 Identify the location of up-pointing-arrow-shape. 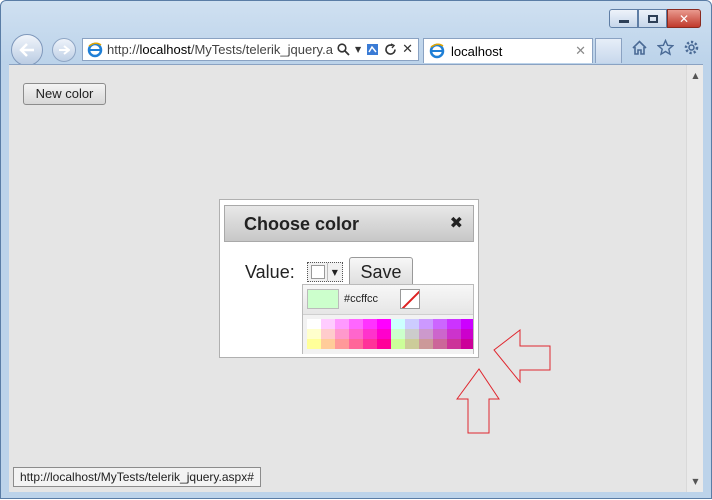
(478, 401).